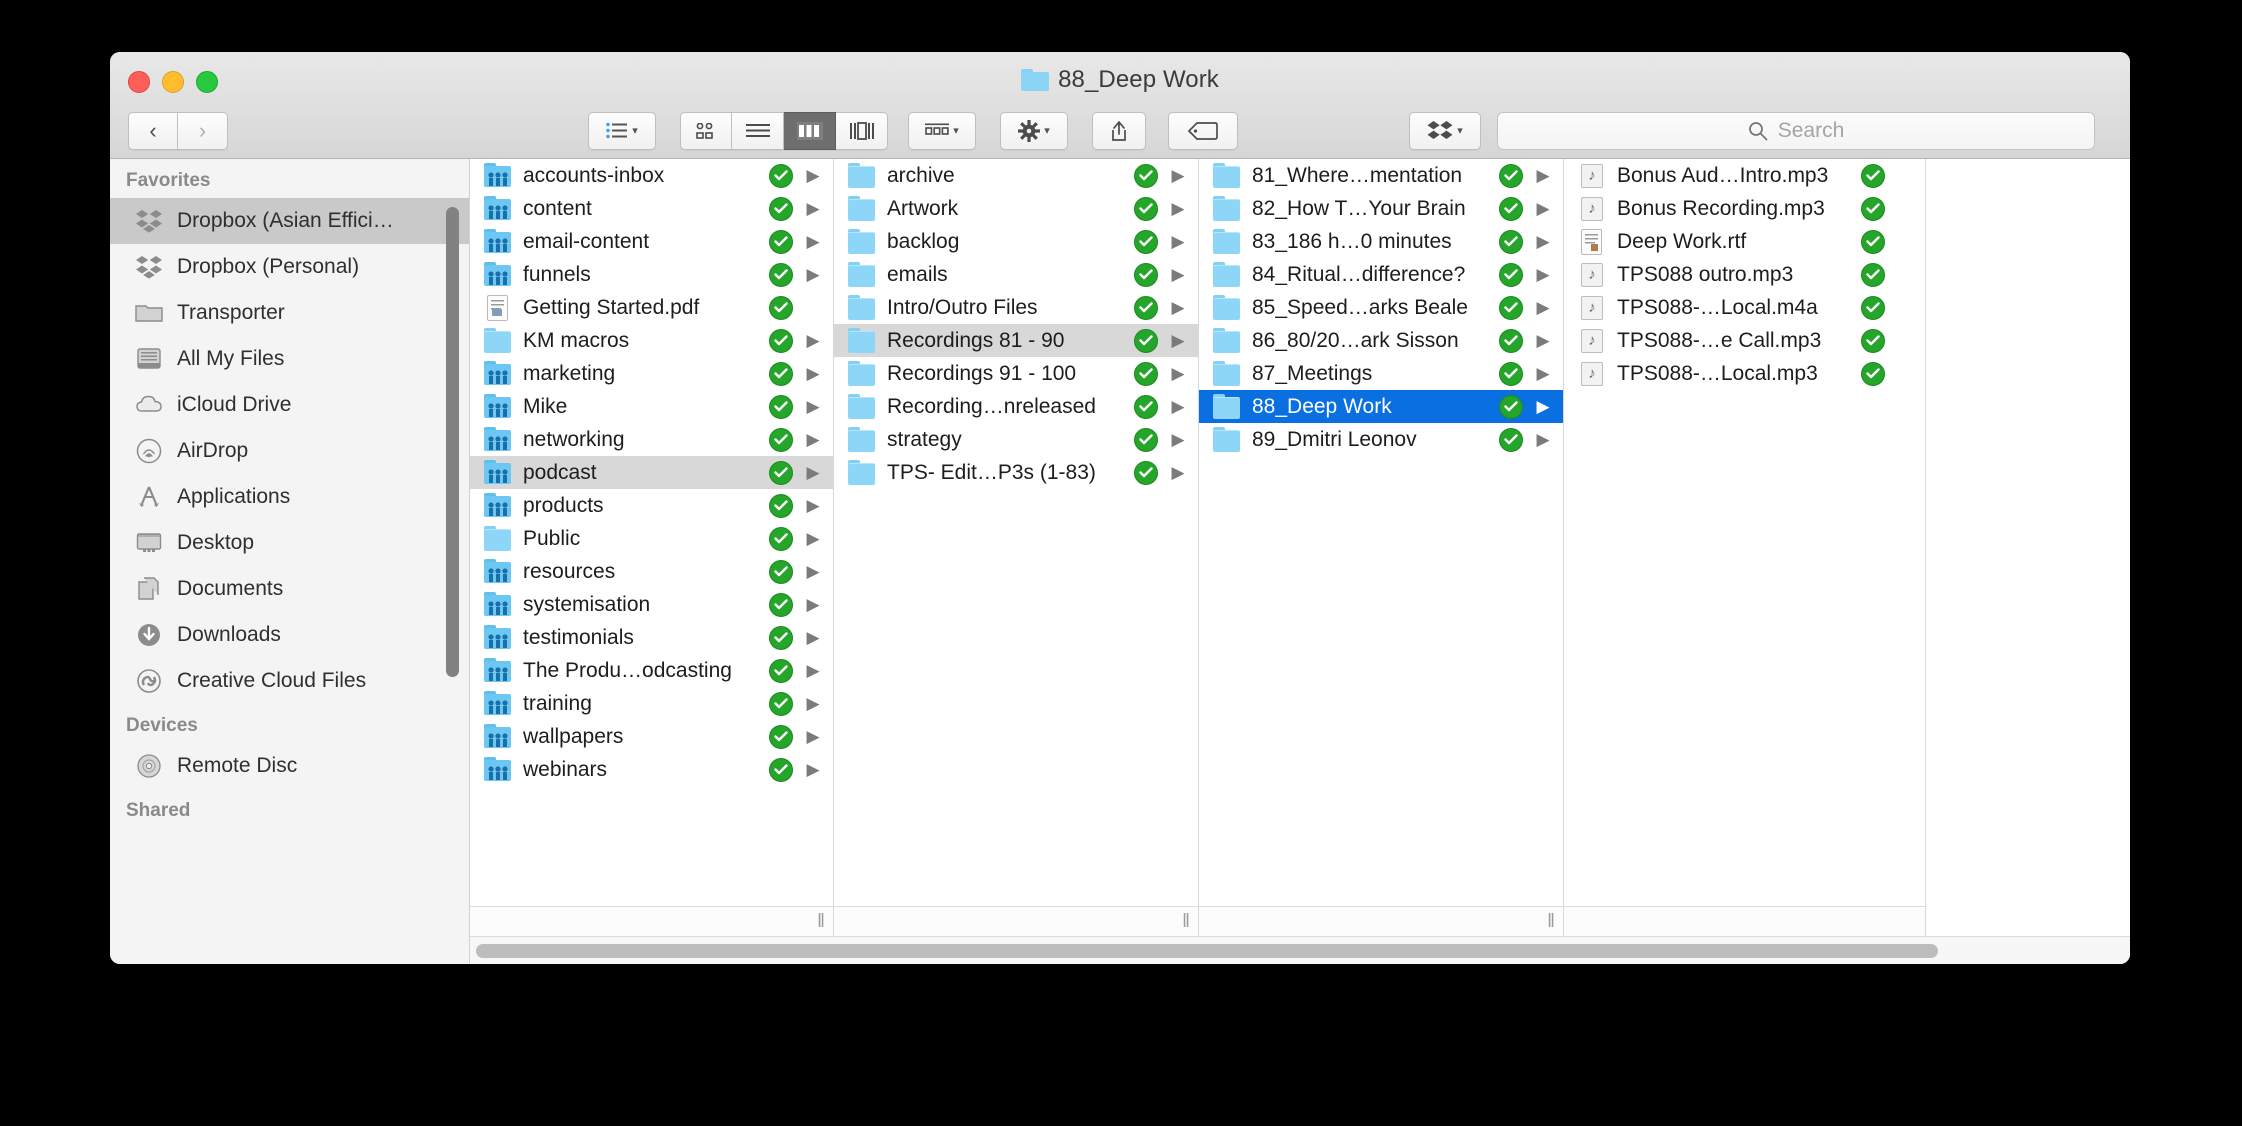  I want to click on icon-view-button, so click(706, 130).